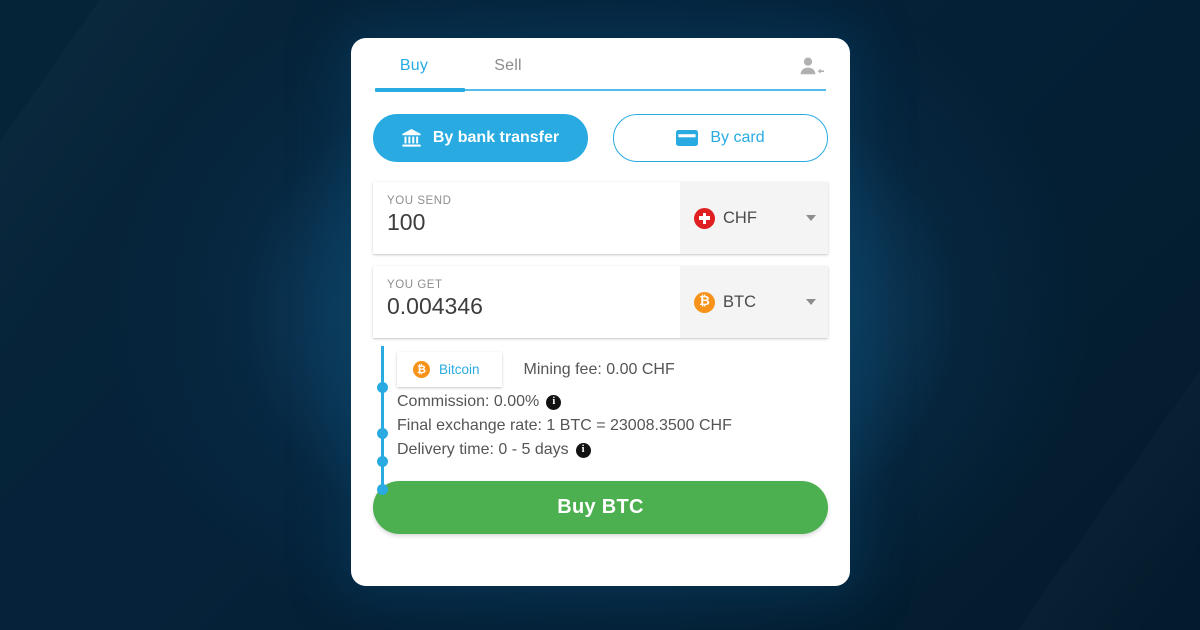 The width and height of the screenshot is (1200, 630). Describe the element at coordinates (420, 90) in the screenshot. I see `tab-active-indicator` at that location.